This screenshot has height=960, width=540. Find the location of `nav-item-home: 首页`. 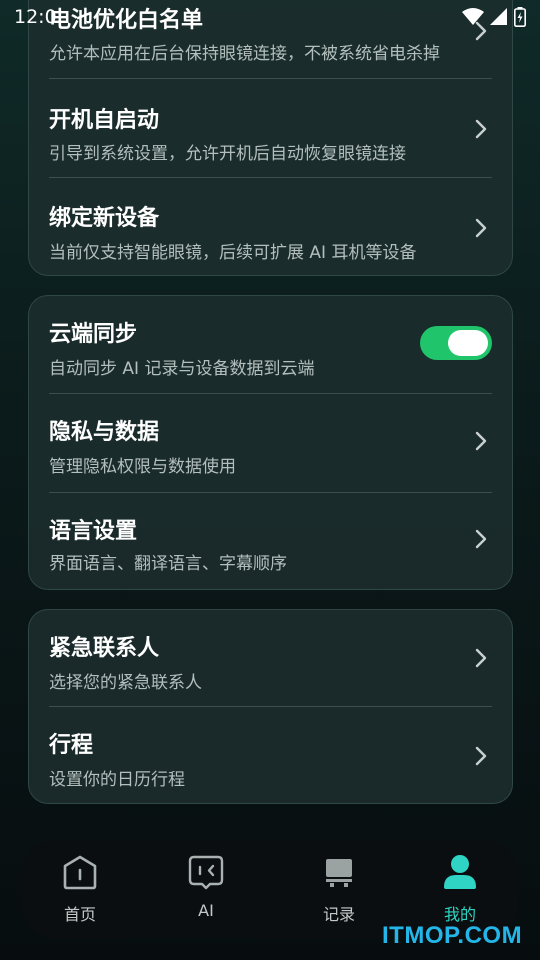

nav-item-home: 首页 is located at coordinates (80, 889).